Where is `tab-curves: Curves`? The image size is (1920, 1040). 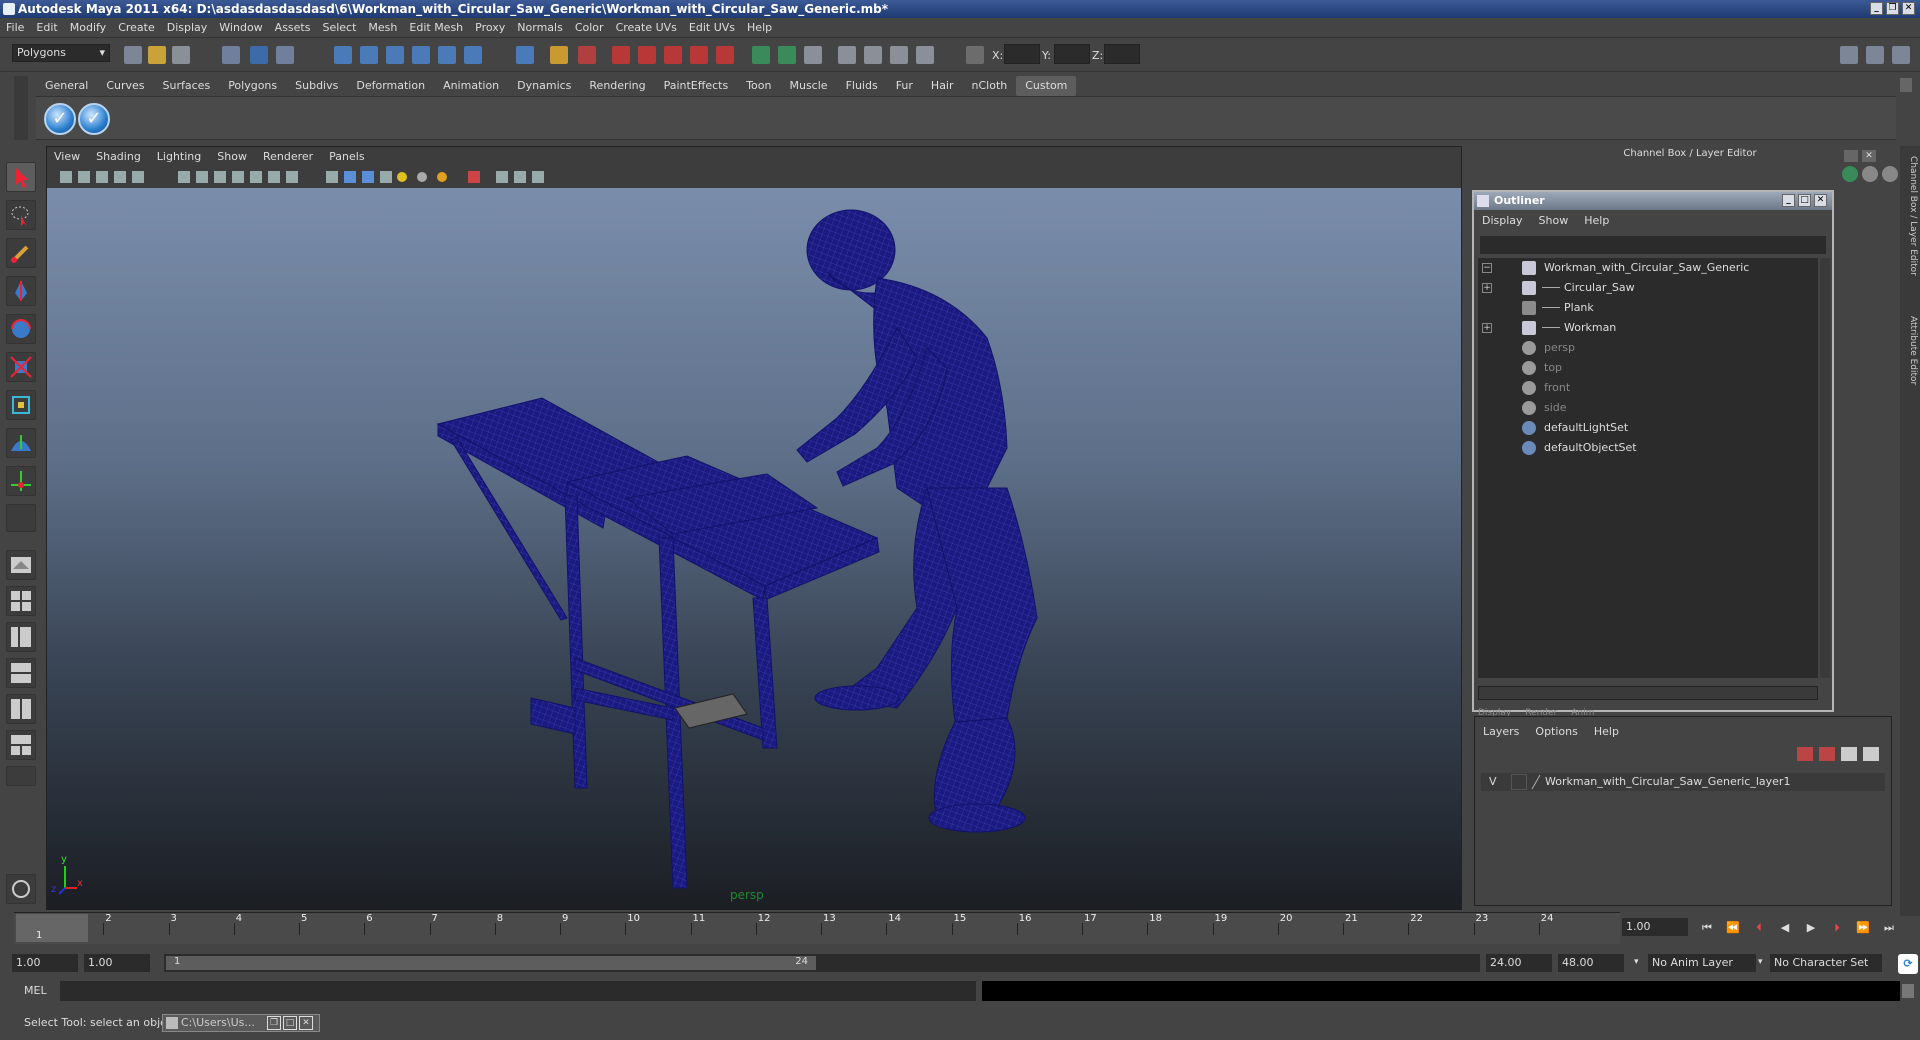 tab-curves: Curves is located at coordinates (125, 86).